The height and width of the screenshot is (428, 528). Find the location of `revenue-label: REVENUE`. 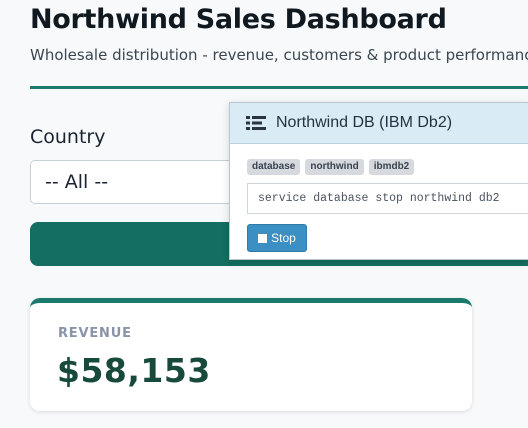

revenue-label: REVENUE is located at coordinates (95, 333).